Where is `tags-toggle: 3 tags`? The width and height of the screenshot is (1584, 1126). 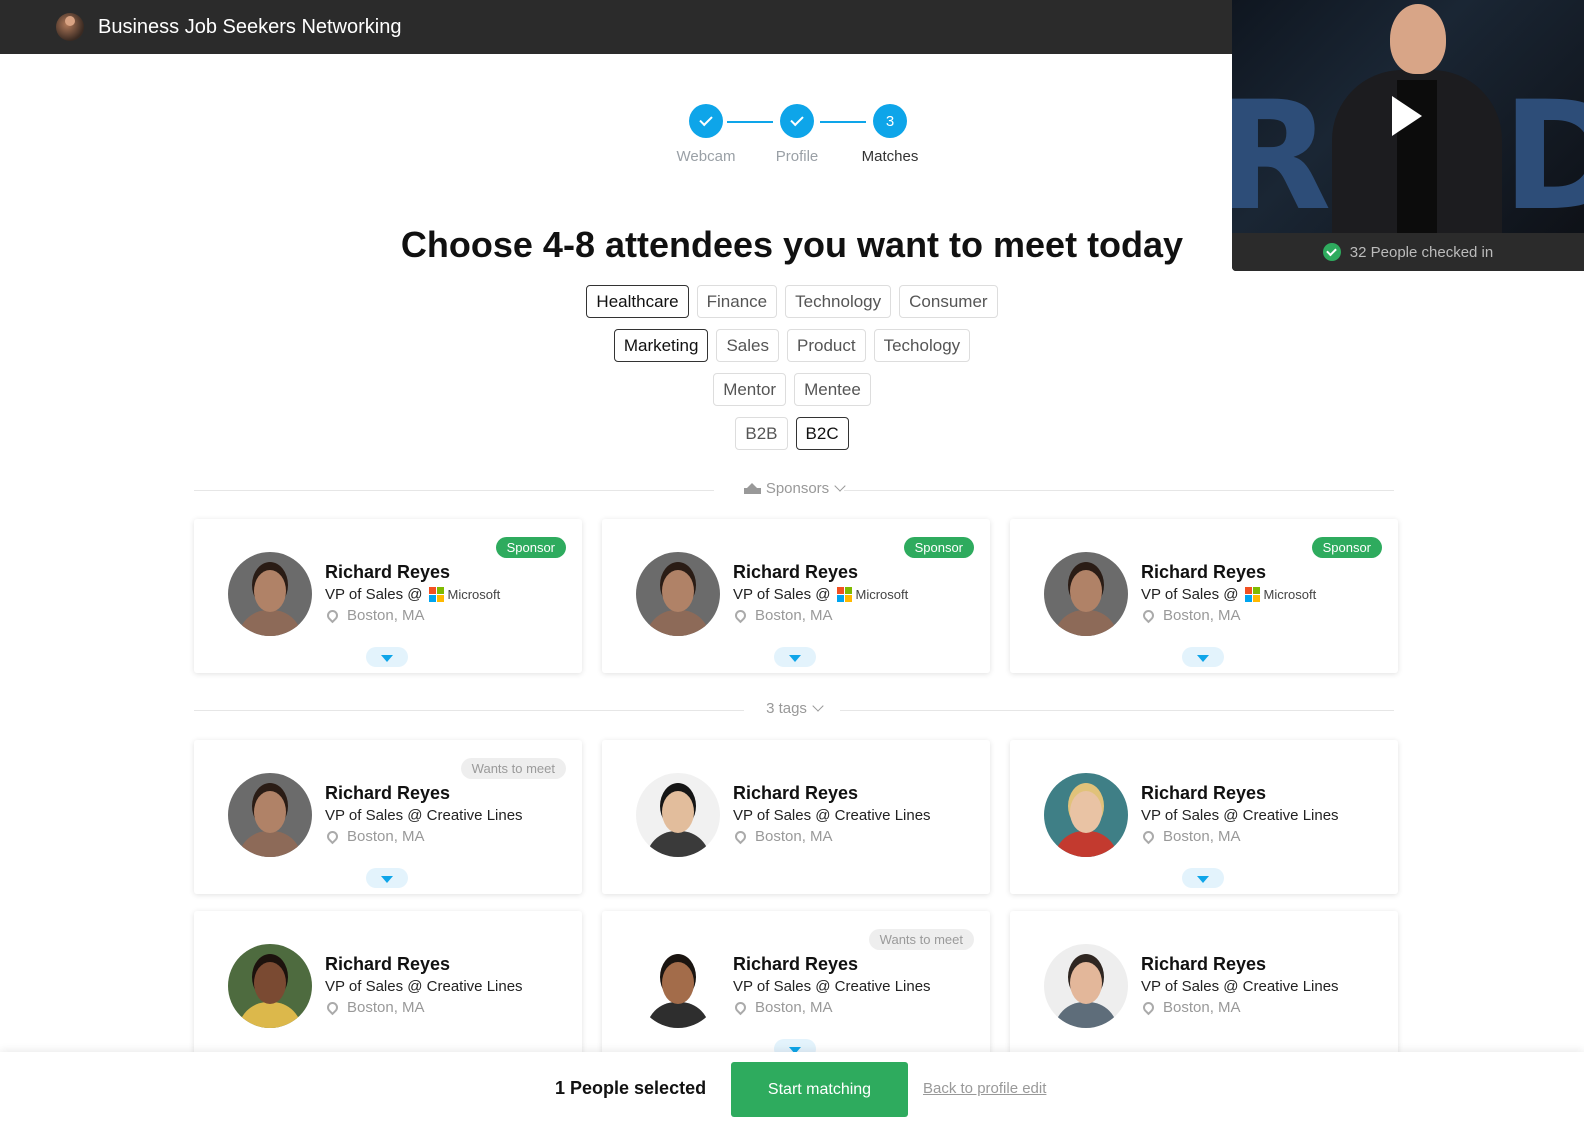 tags-toggle: 3 tags is located at coordinates (794, 708).